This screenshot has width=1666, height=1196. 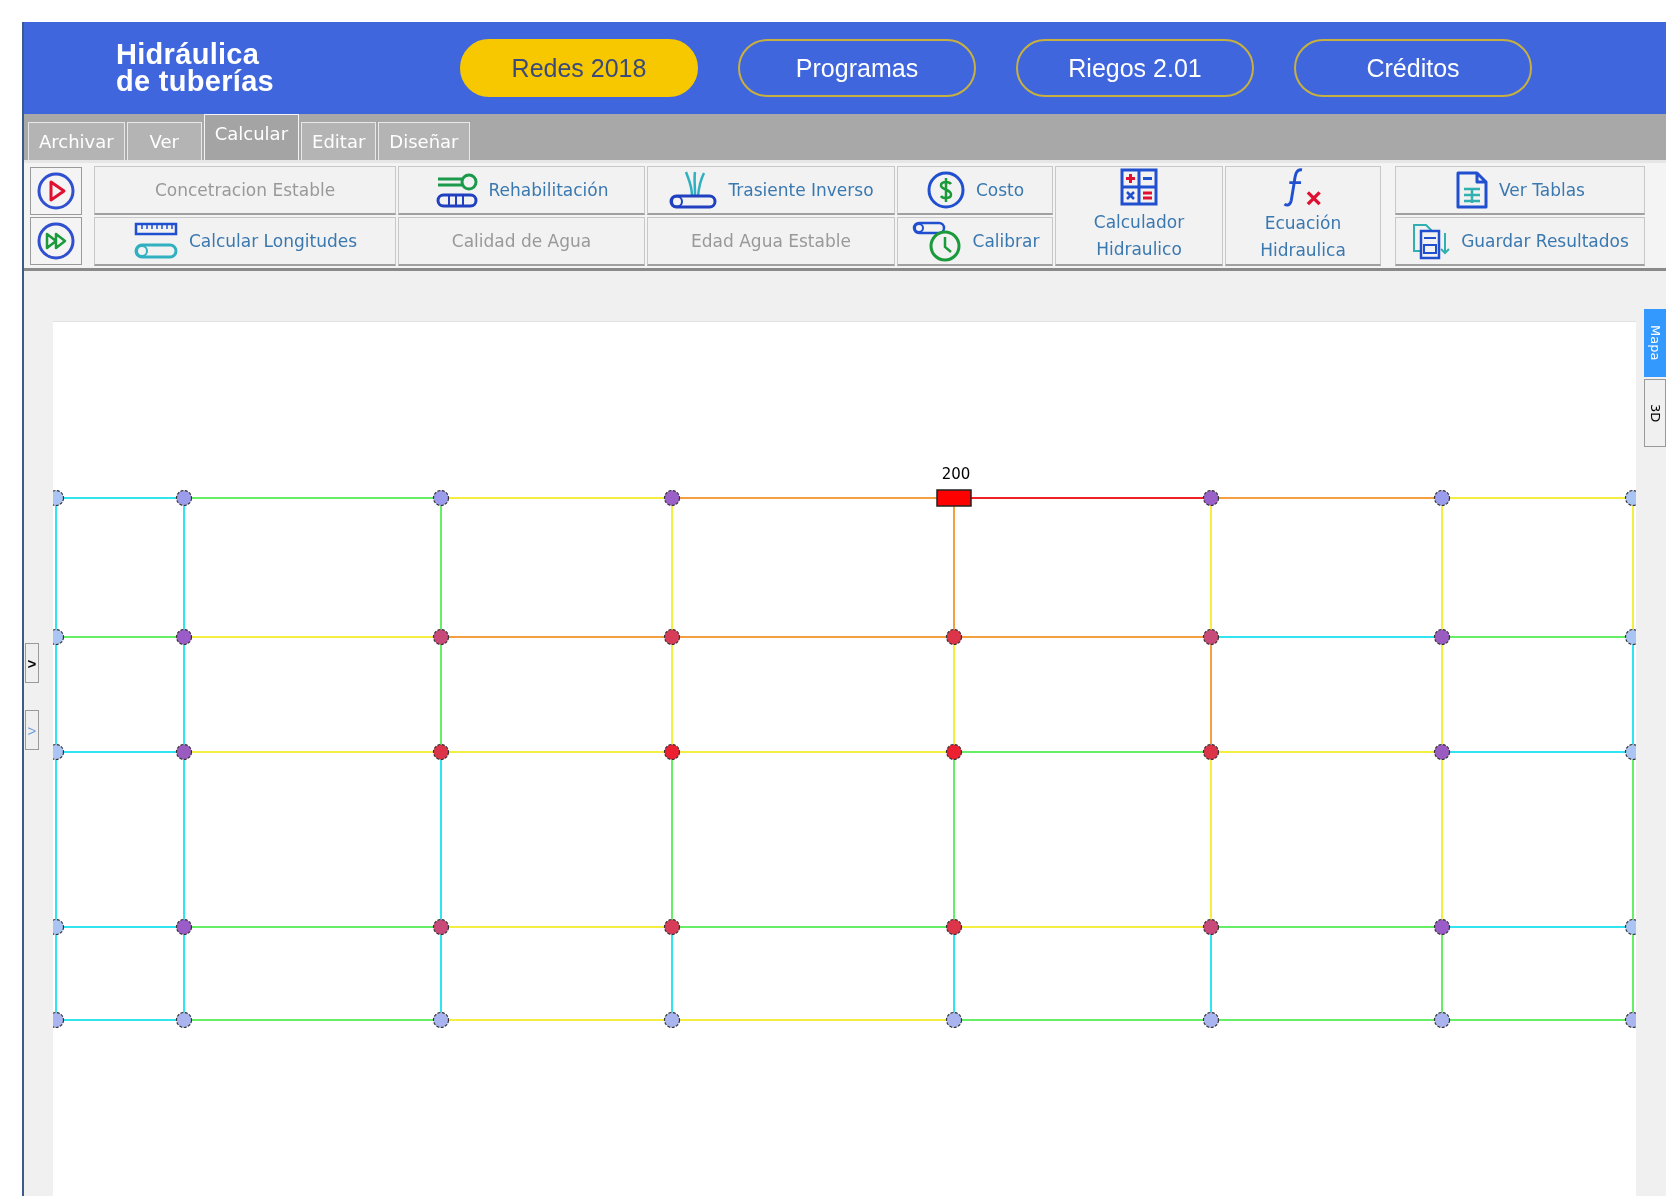 What do you see at coordinates (936, 240) in the screenshot?
I see `pipe-clock-icon` at bounding box center [936, 240].